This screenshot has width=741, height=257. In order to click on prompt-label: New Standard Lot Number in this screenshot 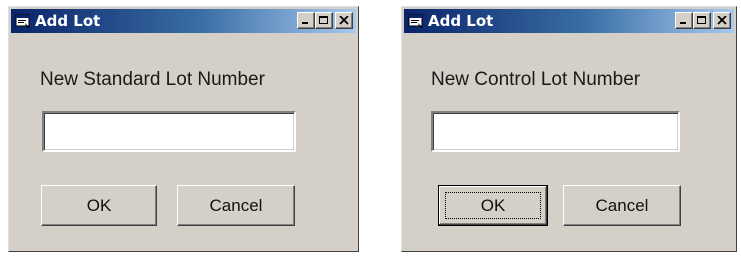, I will do `click(152, 79)`.